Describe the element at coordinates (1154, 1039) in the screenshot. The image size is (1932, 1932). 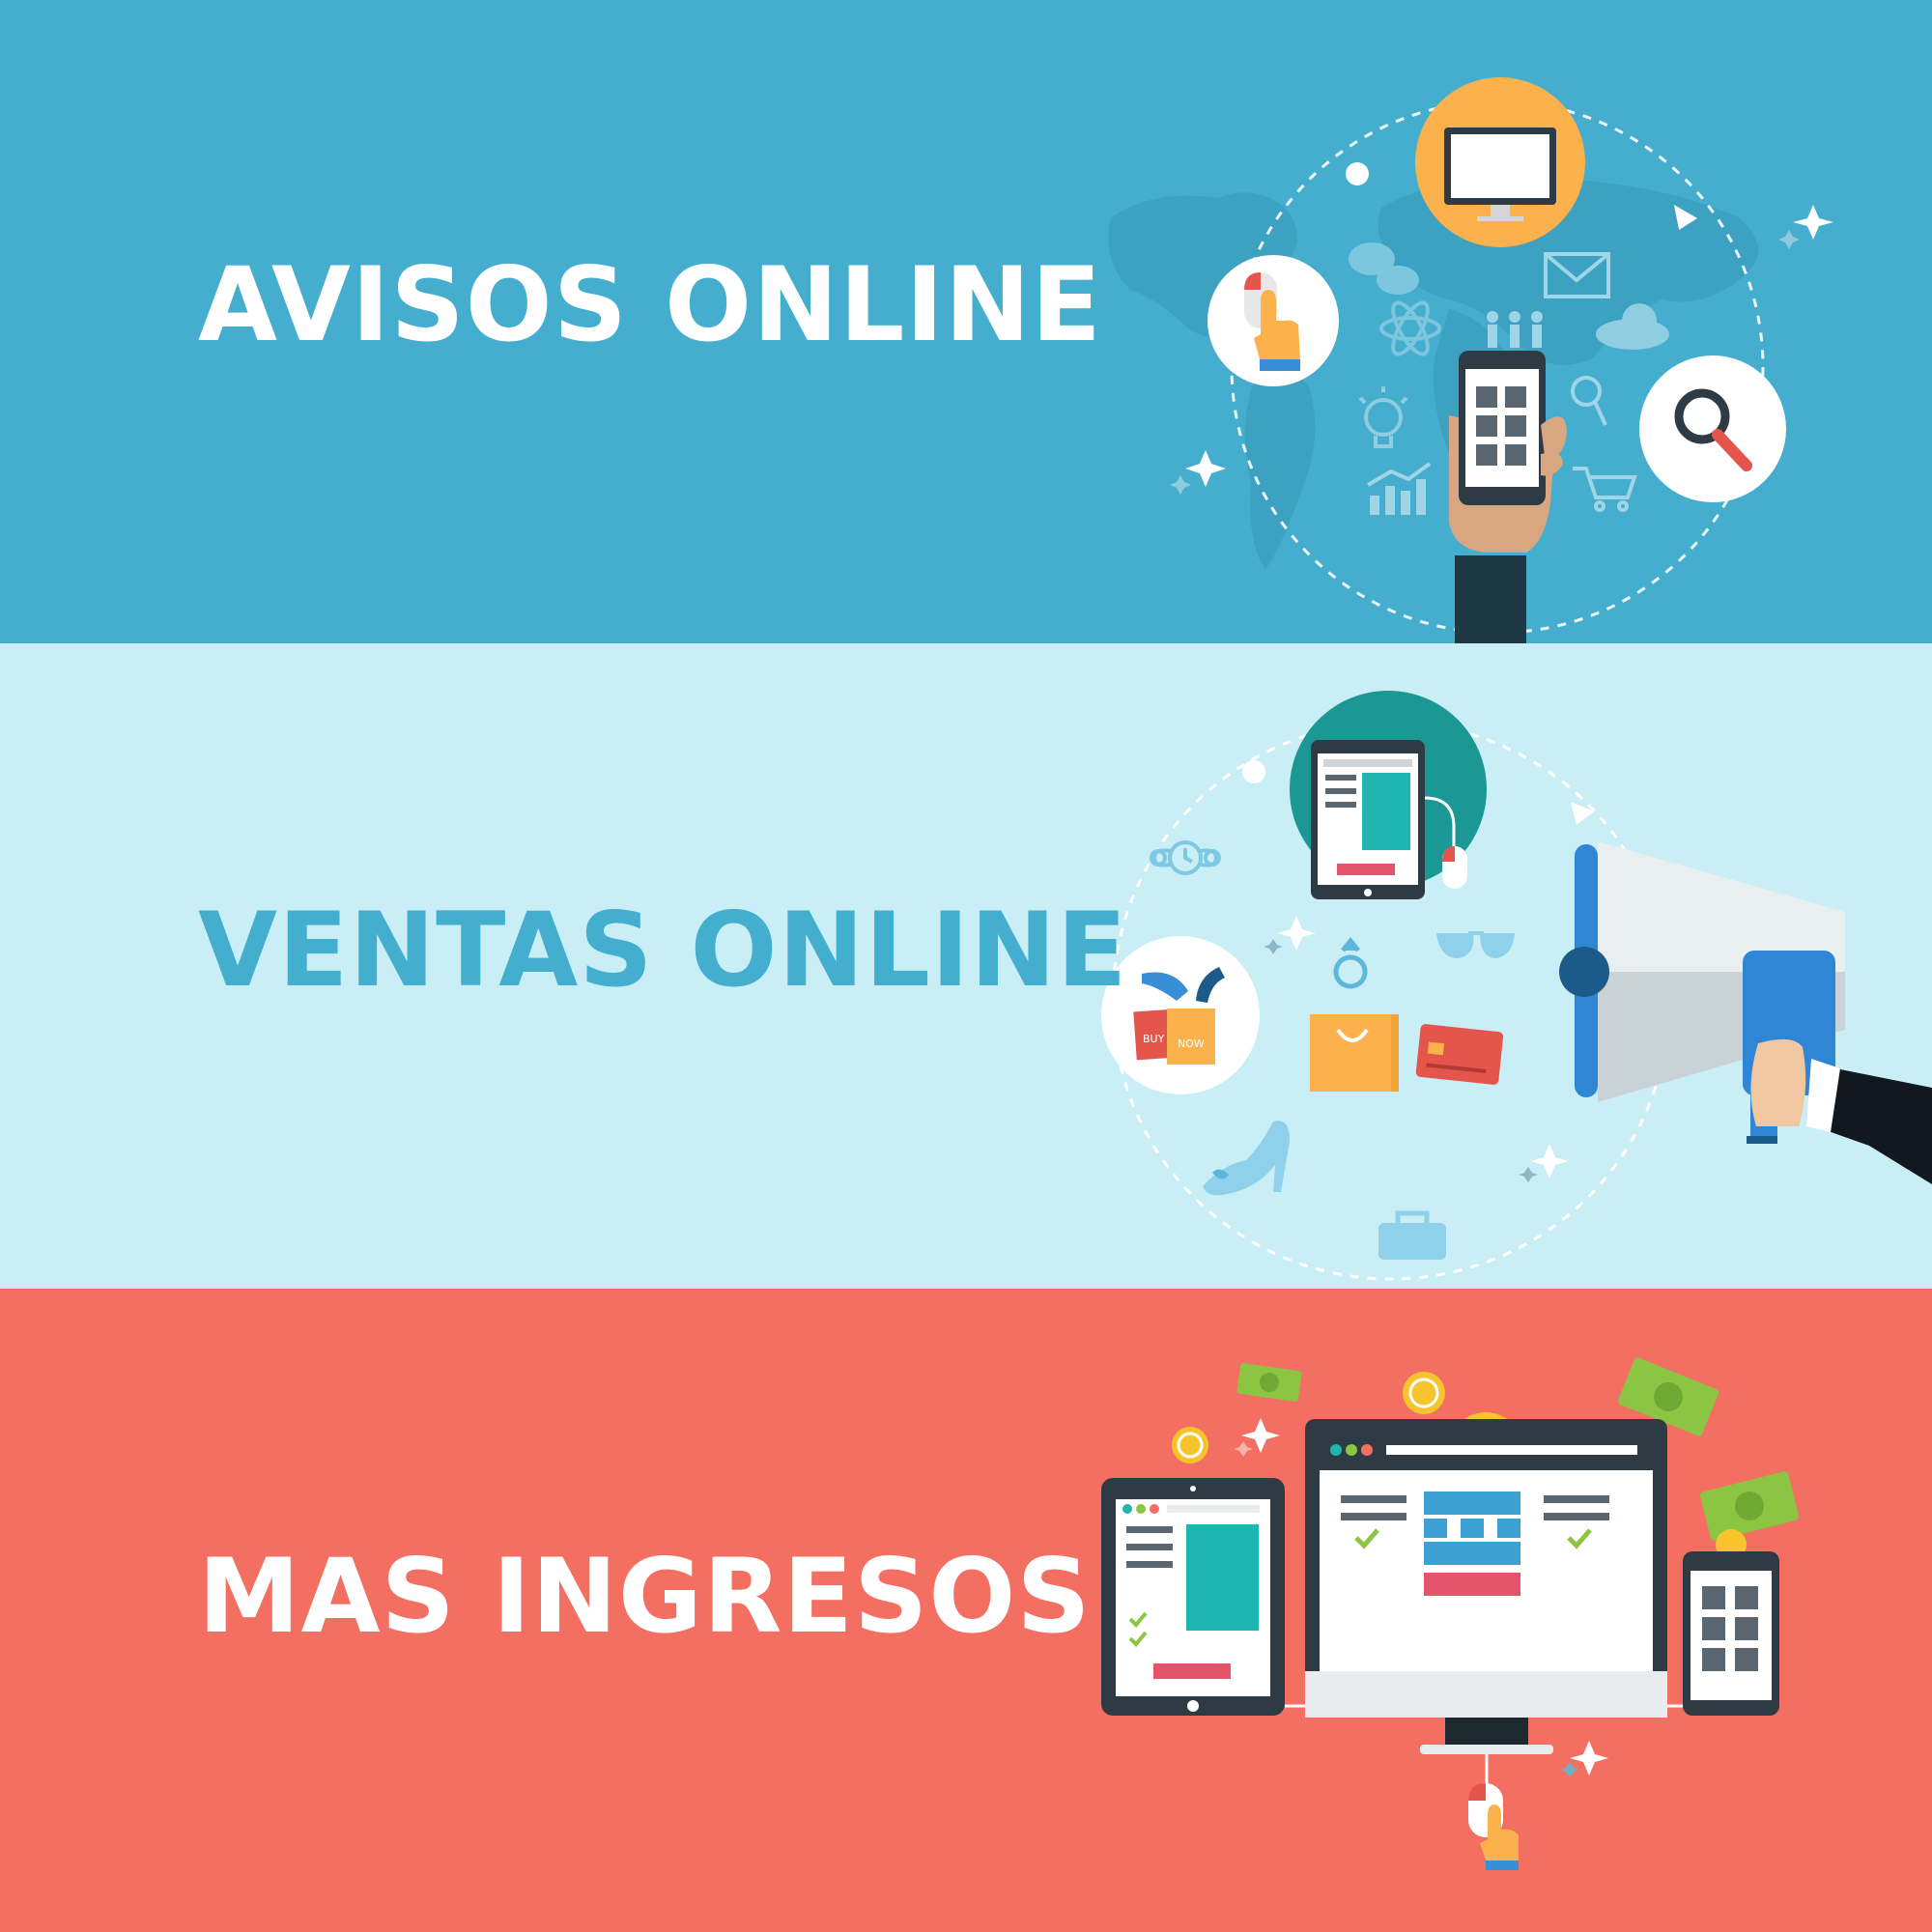
I see `bag-label-buy: BUY` at that location.